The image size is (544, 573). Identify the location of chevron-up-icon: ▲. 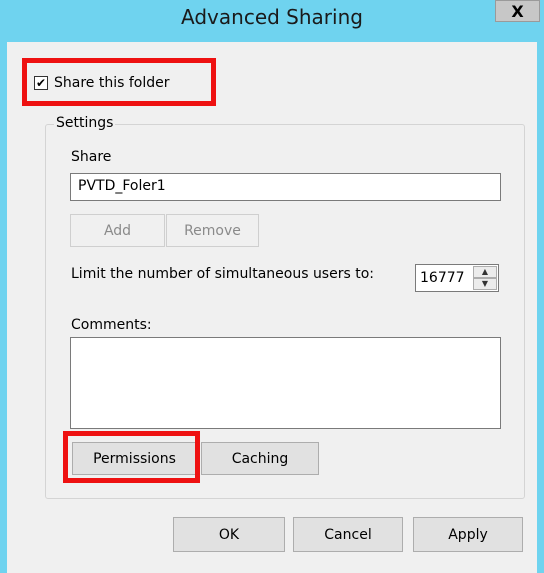
(485, 271).